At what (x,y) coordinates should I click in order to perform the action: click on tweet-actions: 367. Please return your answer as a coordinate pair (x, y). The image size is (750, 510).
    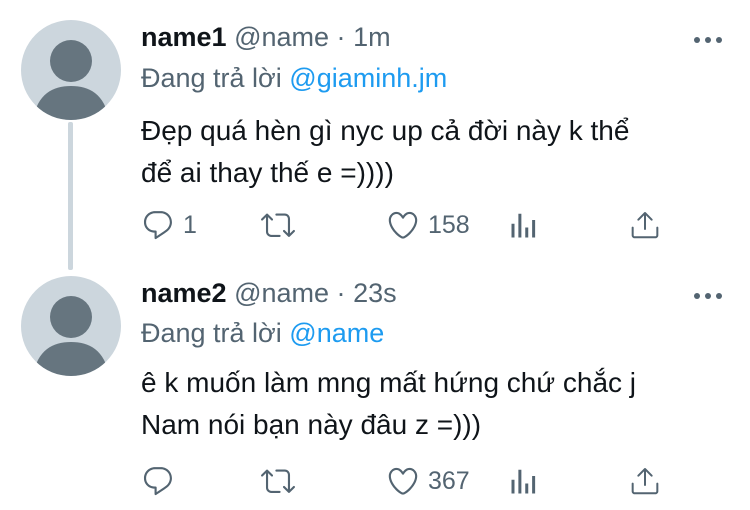
    Looking at the image, I should click on (406, 481).